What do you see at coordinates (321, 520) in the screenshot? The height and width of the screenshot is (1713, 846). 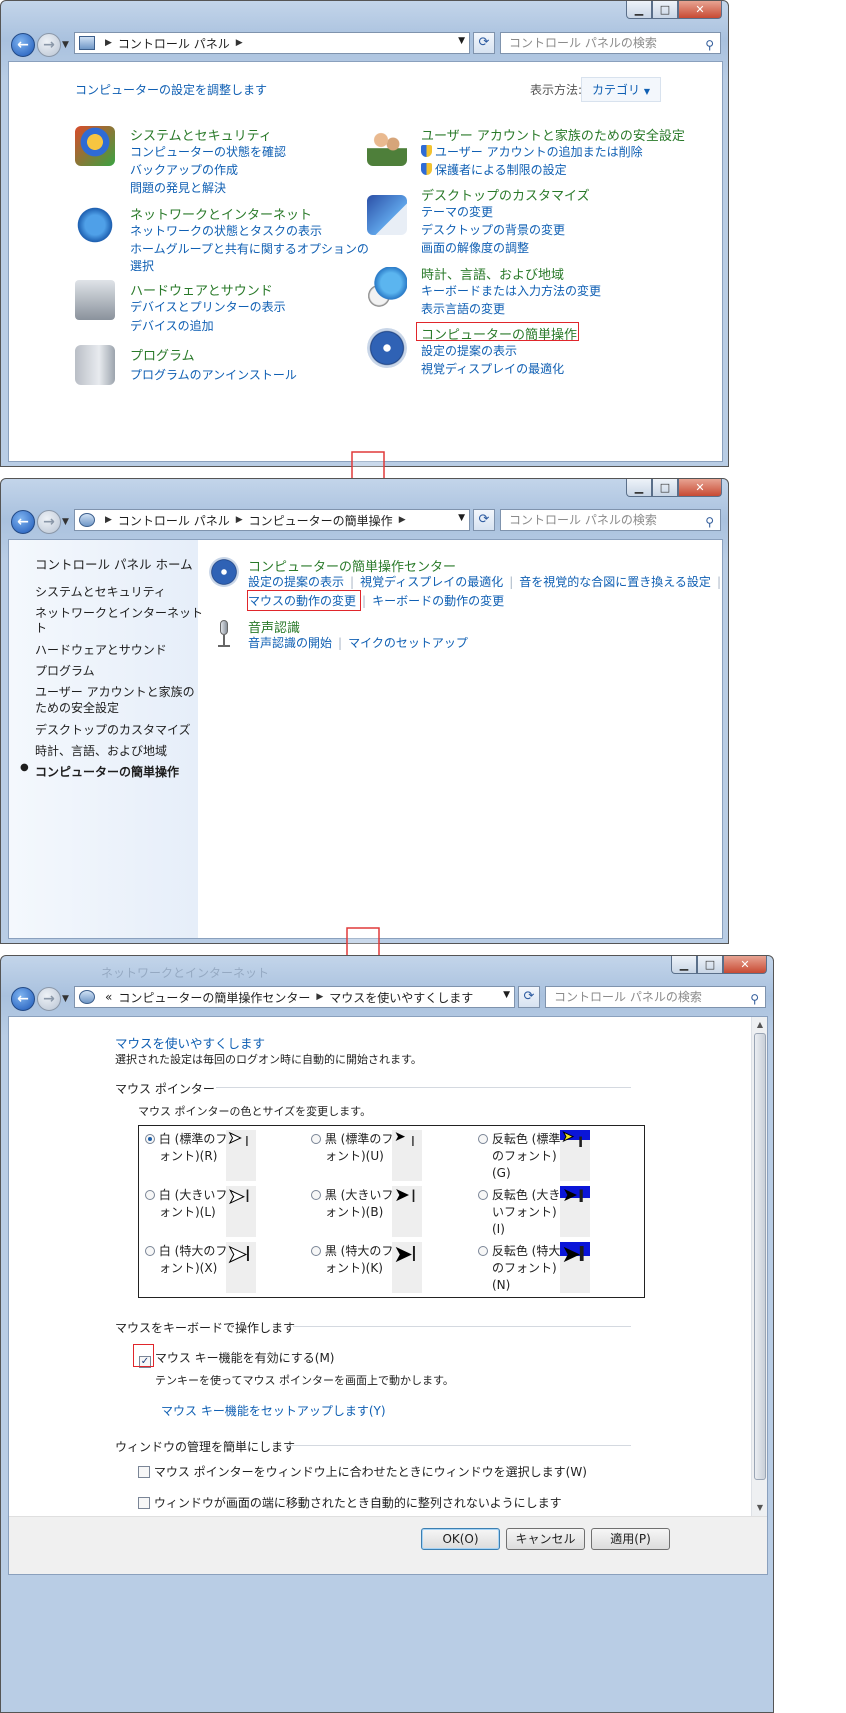 I see `breadcrumb-ease-of-access: コンピューターの簡単操作` at bounding box center [321, 520].